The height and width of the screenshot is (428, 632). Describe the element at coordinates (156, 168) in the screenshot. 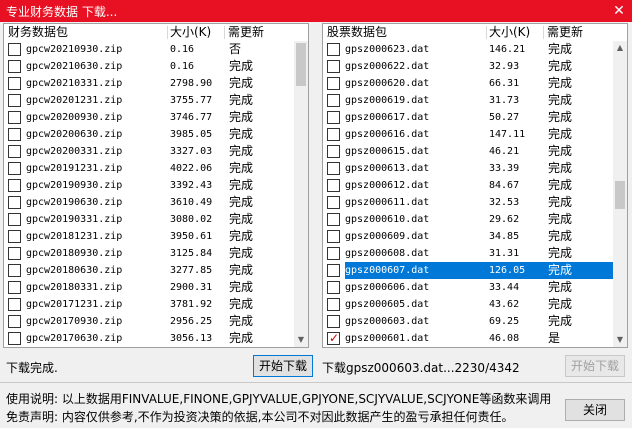

I see `table-row: gpcw20191231.zip 4022.06 完成` at that location.